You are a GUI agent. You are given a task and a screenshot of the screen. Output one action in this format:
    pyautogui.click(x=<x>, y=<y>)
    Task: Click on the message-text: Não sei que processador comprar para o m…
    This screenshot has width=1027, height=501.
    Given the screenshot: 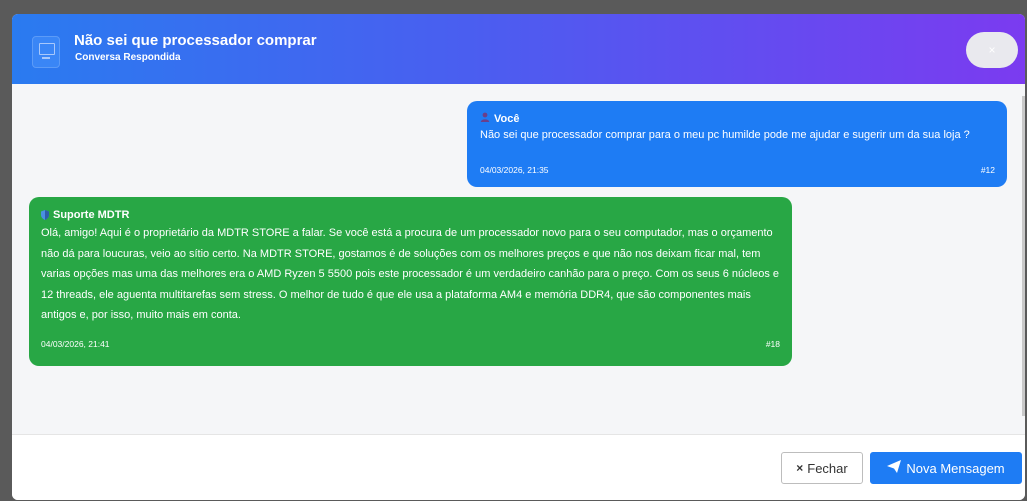 What is the action you would take?
    pyautogui.click(x=725, y=135)
    